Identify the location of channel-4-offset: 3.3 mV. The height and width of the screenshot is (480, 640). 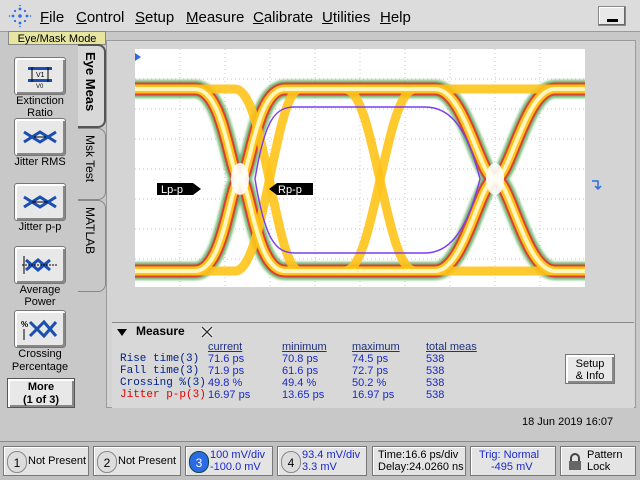
(319, 467).